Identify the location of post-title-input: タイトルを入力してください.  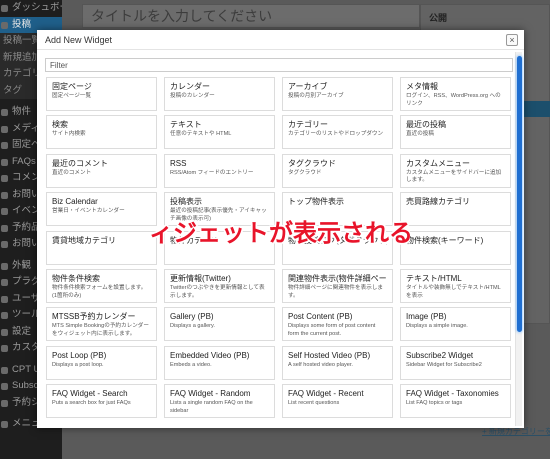
(251, 16).